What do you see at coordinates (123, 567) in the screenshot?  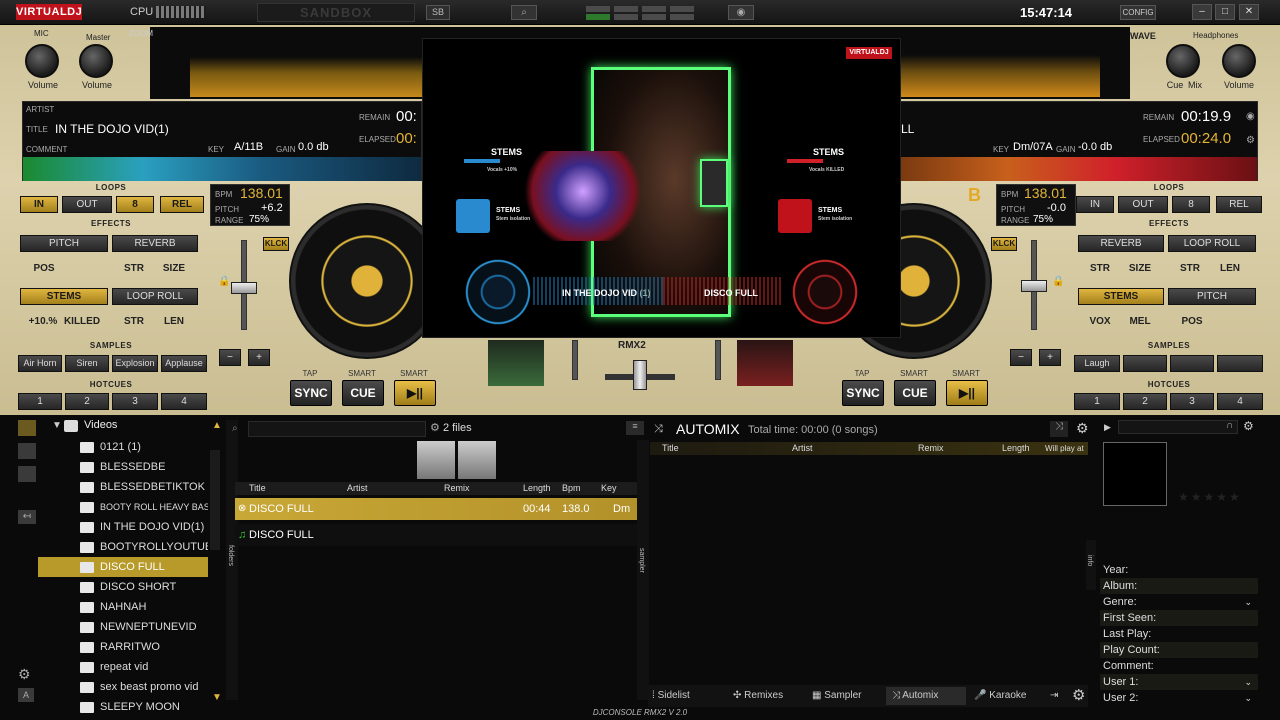 I see `folder-item: DISCO FULL` at bounding box center [123, 567].